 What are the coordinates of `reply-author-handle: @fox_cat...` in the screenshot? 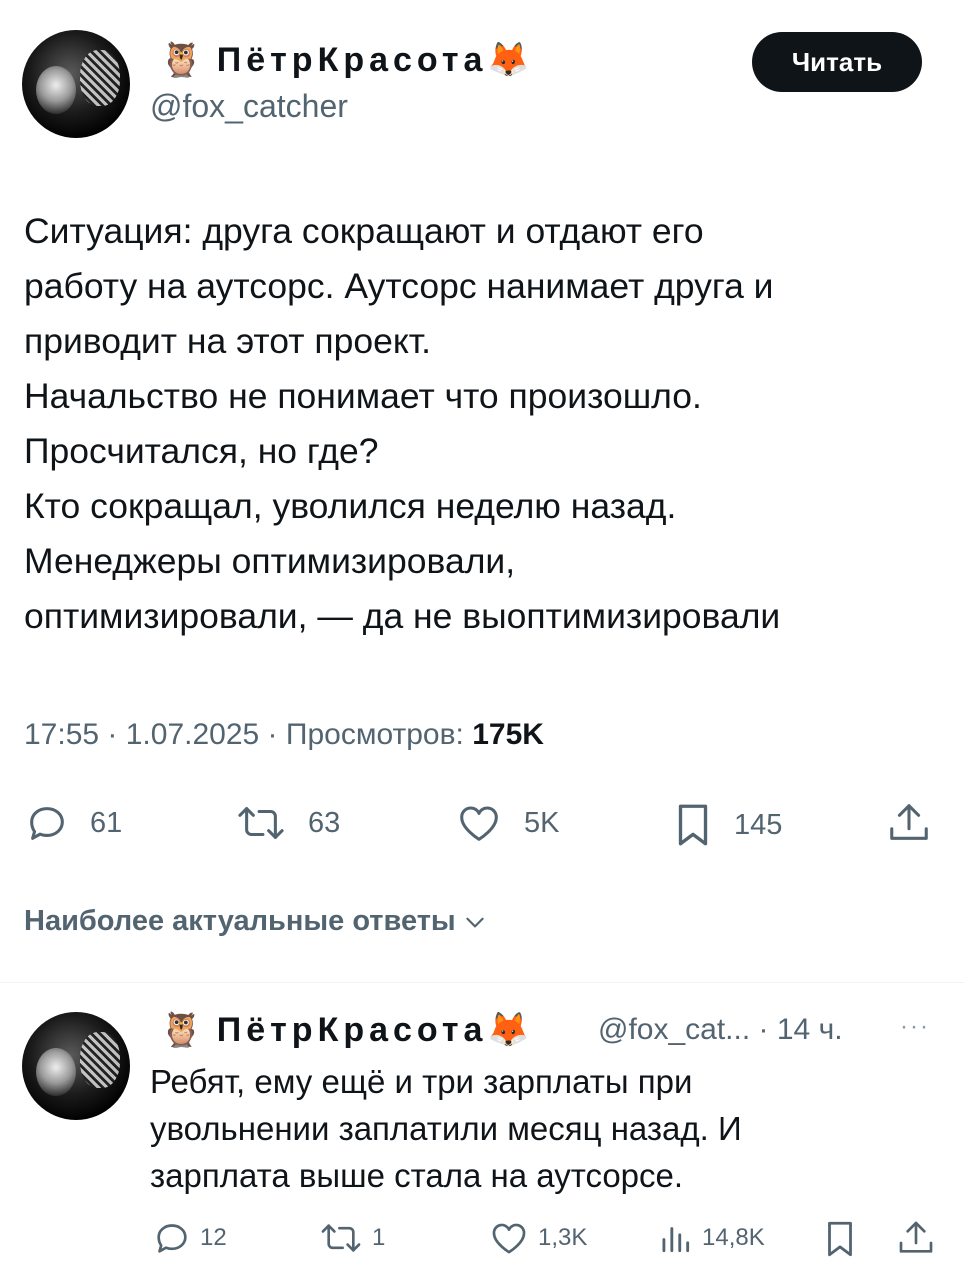 It's located at (674, 1029).